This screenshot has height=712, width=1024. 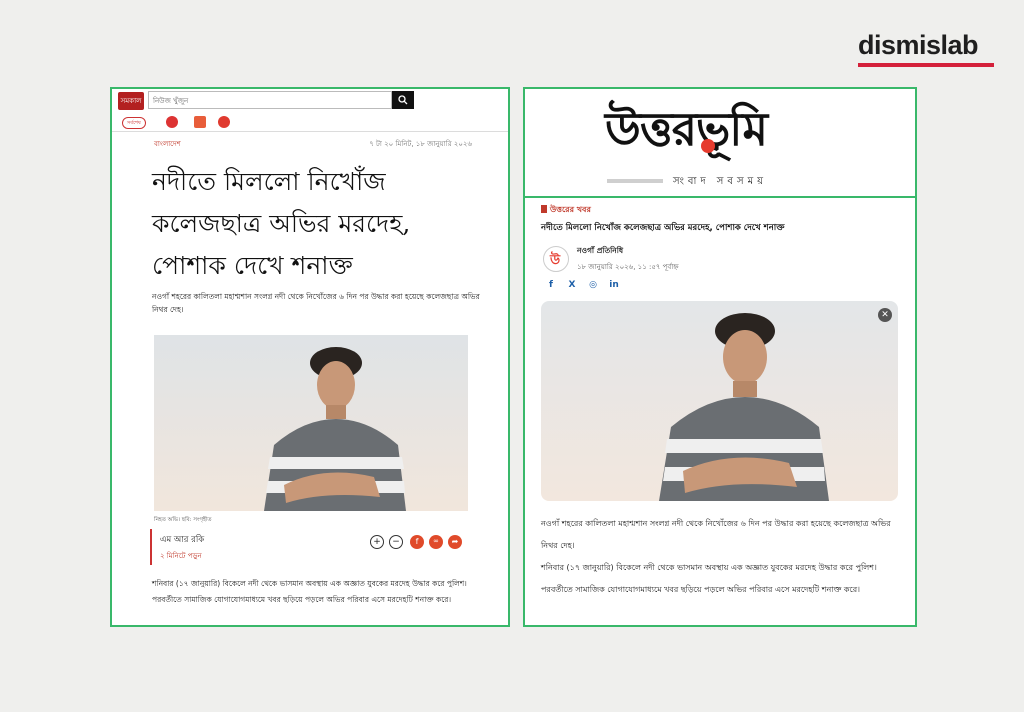 I want to click on dismislab-logo: dismislab, so click(x=928, y=48).